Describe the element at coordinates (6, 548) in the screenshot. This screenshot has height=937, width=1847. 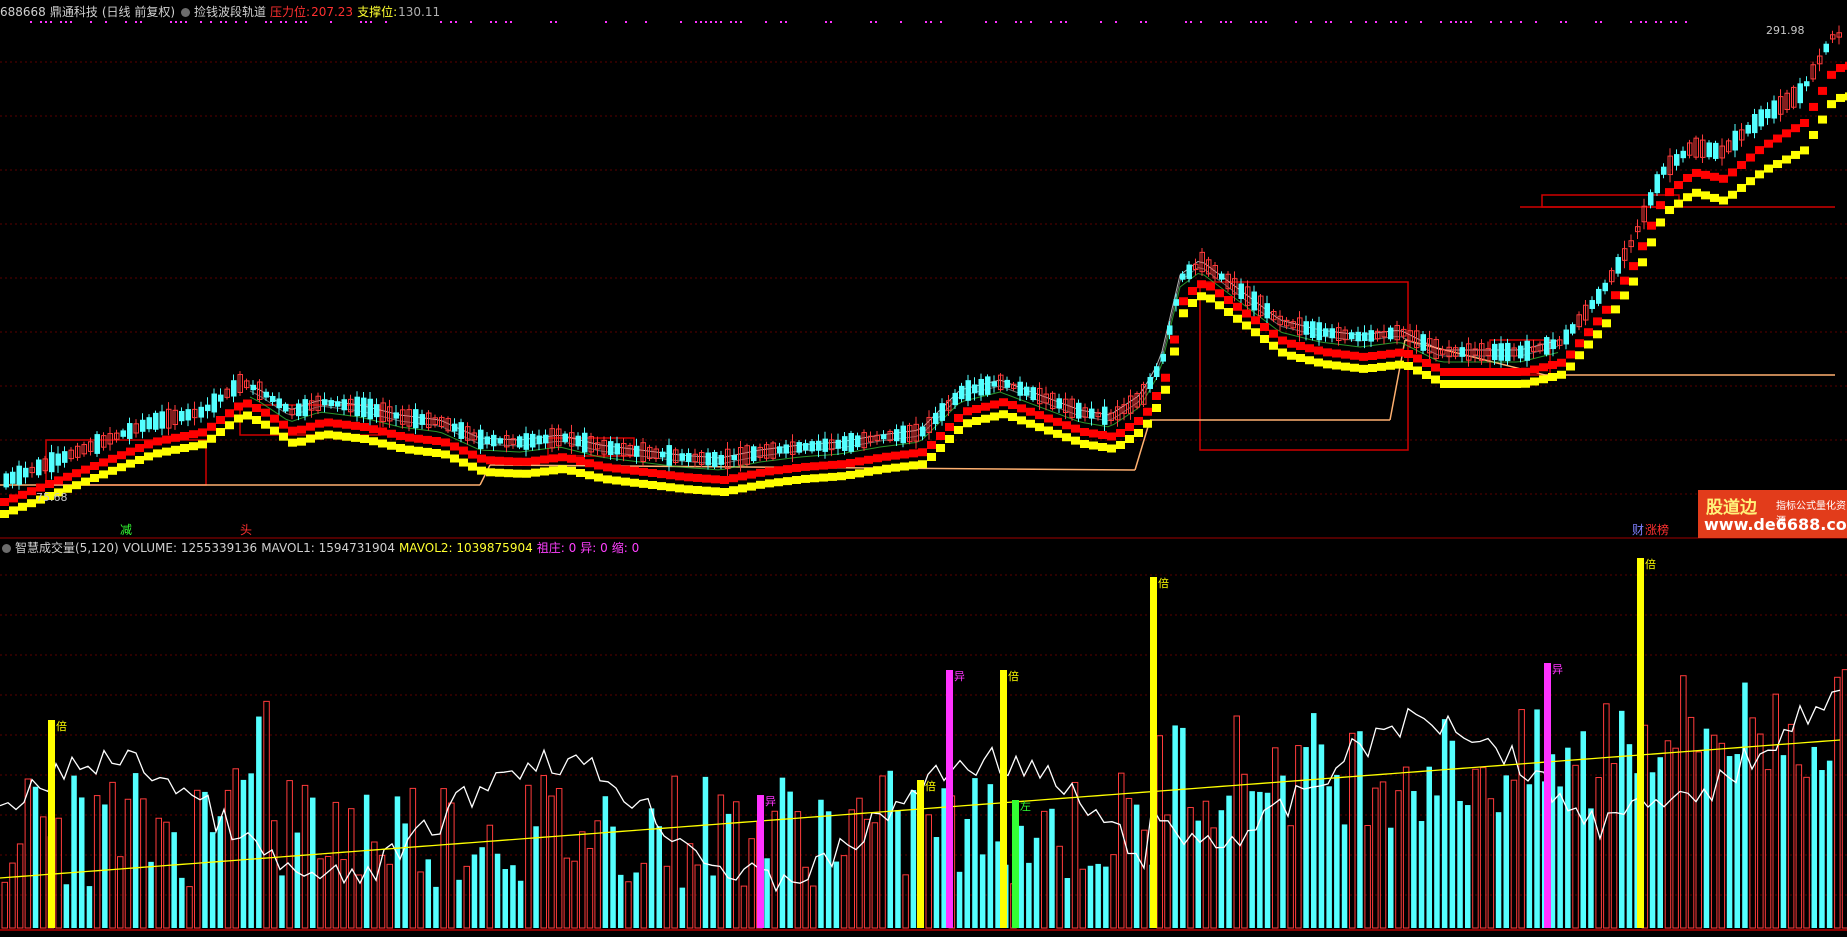
I see `volume-settings-icon` at that location.